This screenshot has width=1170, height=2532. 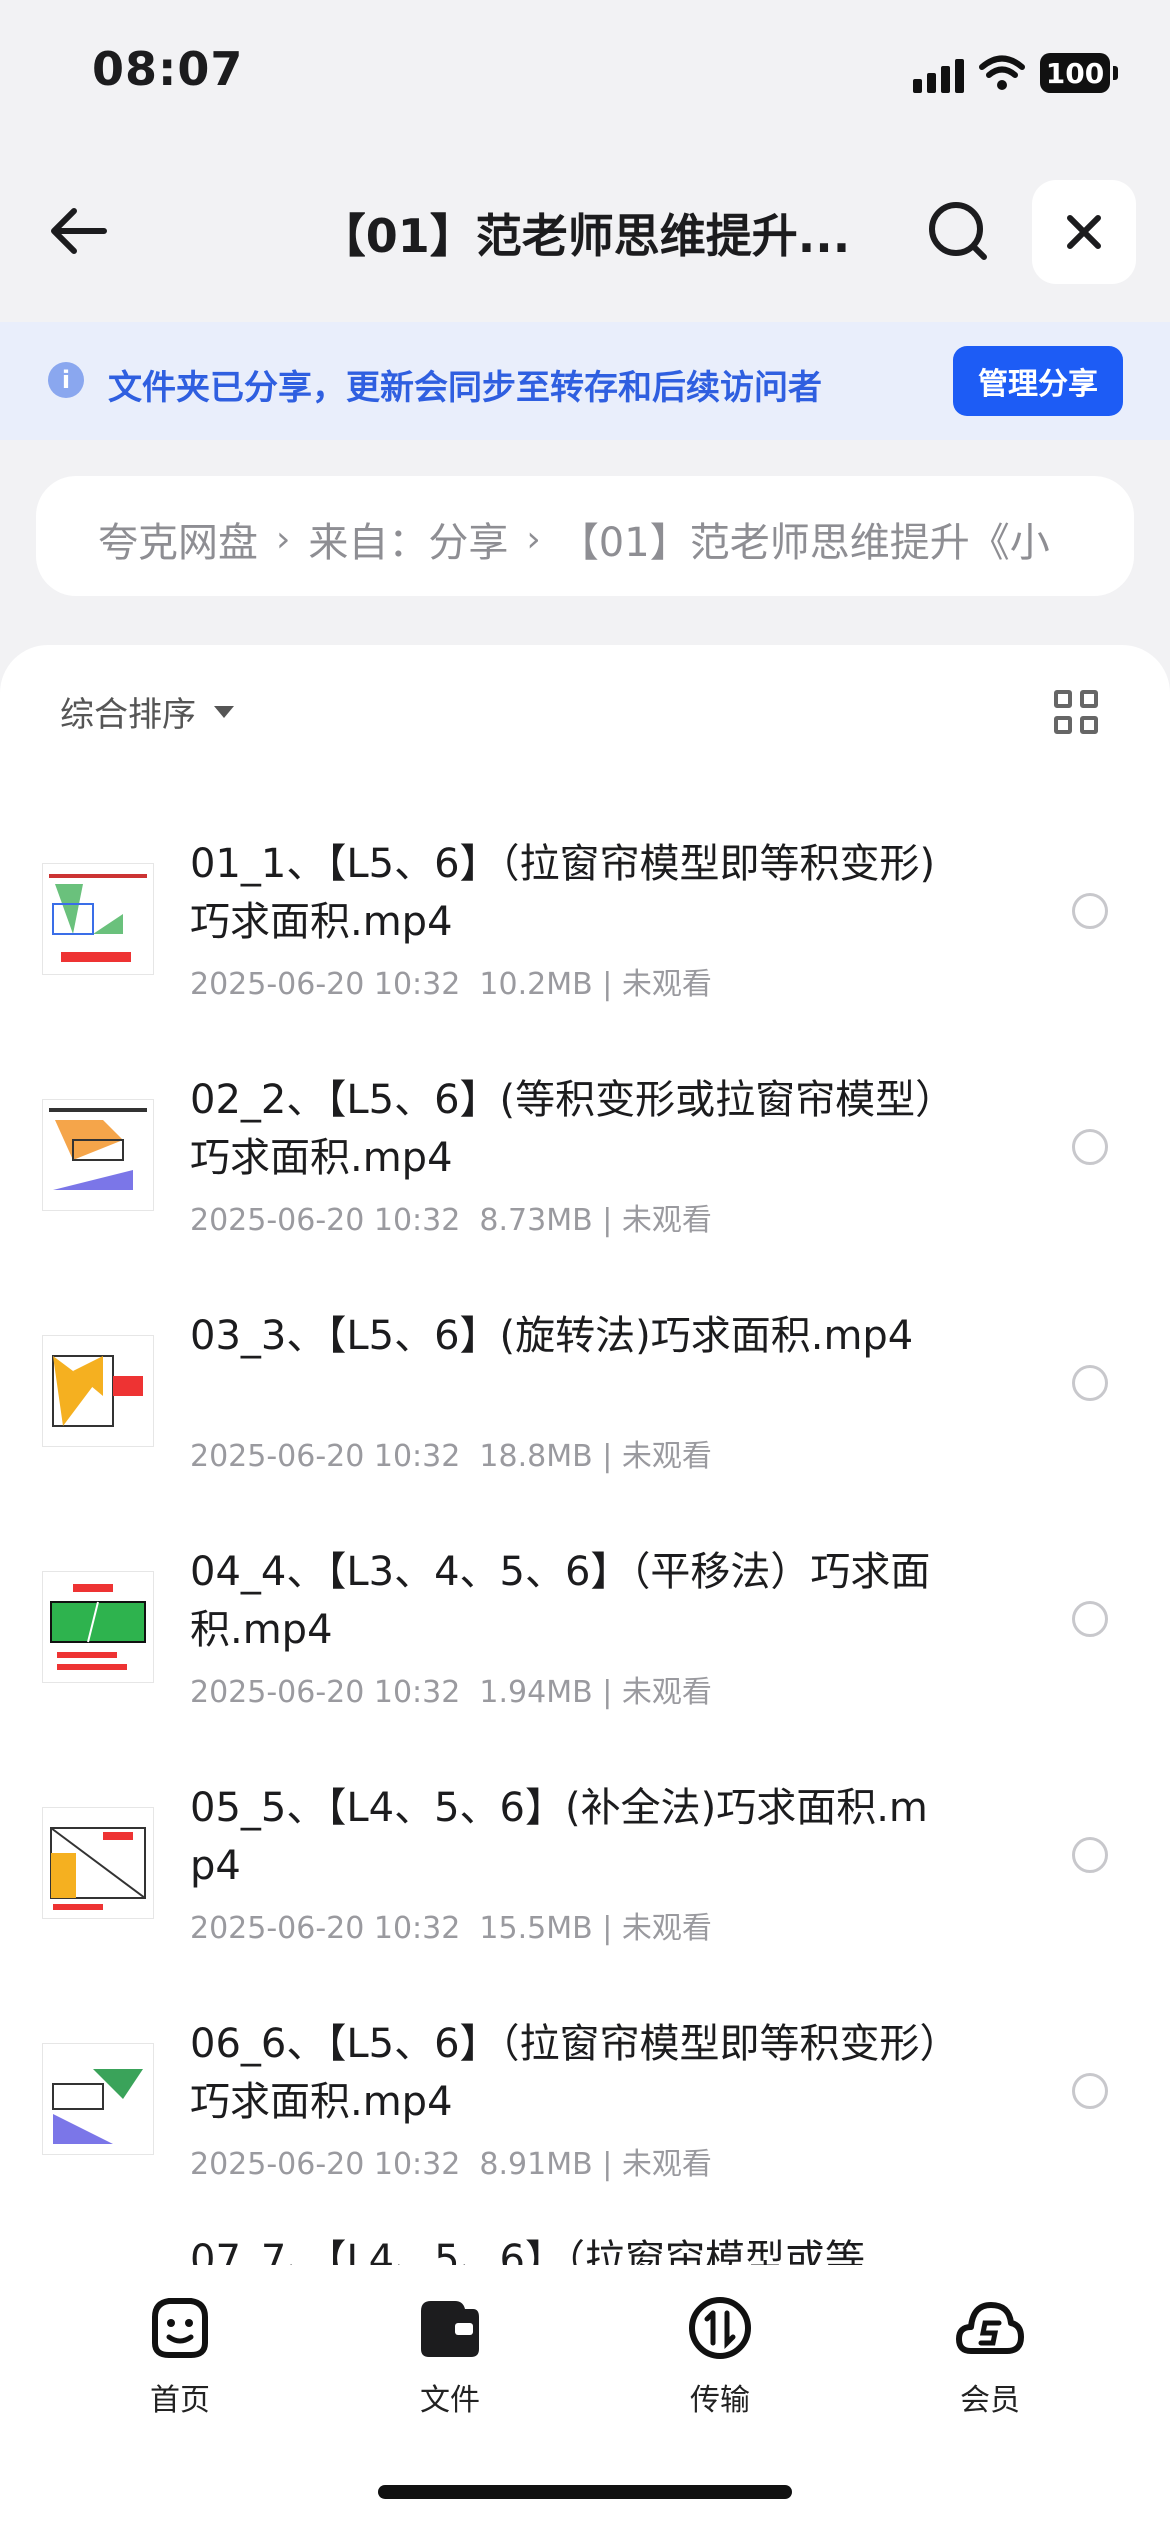 I want to click on tab-transfer: 传输, so click(x=720, y=2356).